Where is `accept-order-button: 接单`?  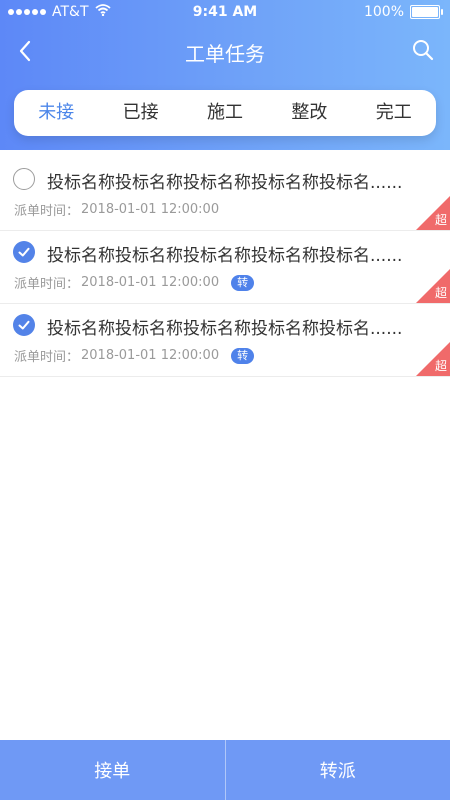
accept-order-button: 接单 is located at coordinates (112, 770).